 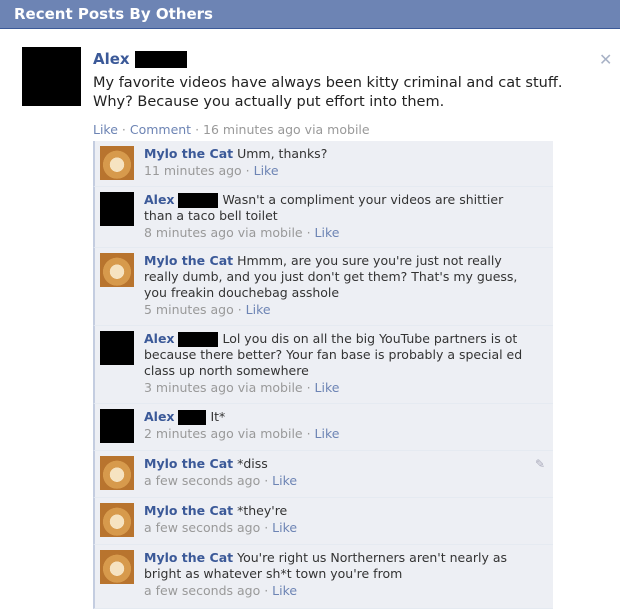 What do you see at coordinates (113, 14) in the screenshot?
I see `section-title: Recent Posts By Others` at bounding box center [113, 14].